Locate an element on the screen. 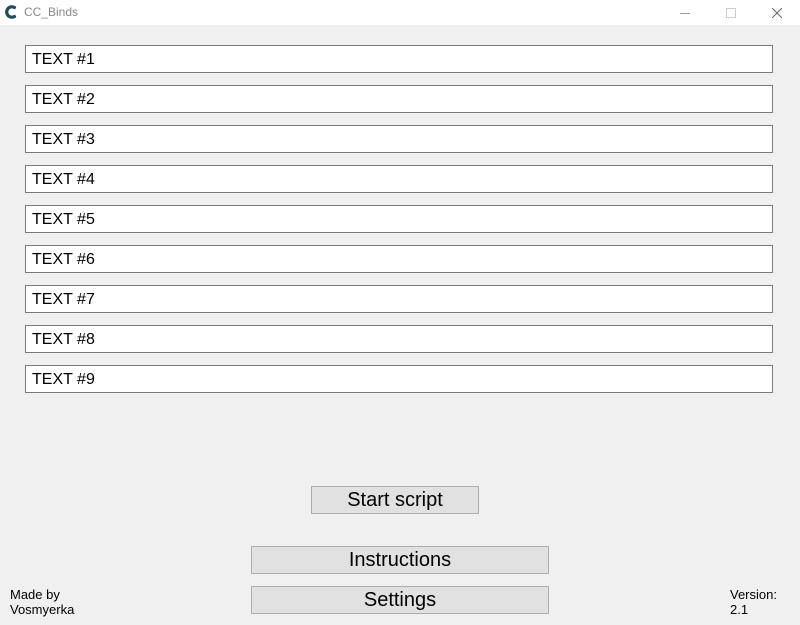 The height and width of the screenshot is (625, 800). version-info: Version: 2.1 is located at coordinates (753, 602).